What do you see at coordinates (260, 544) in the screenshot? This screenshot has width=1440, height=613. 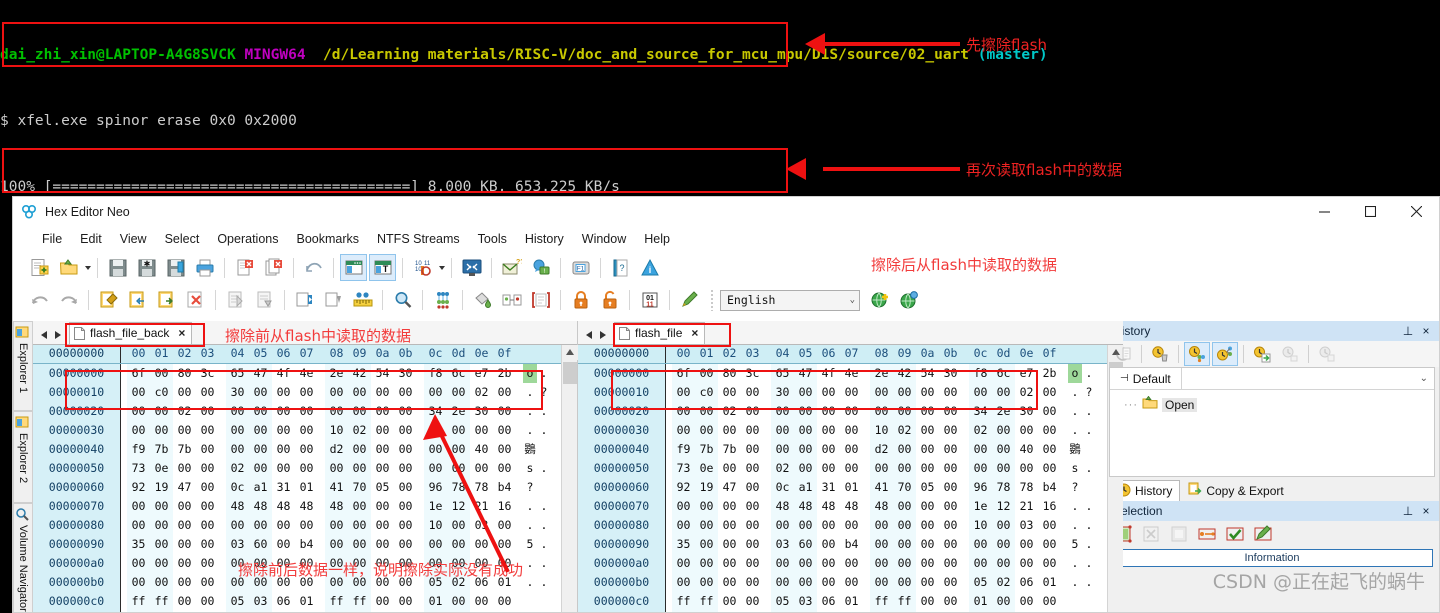 I see `hex-byte: 60` at bounding box center [260, 544].